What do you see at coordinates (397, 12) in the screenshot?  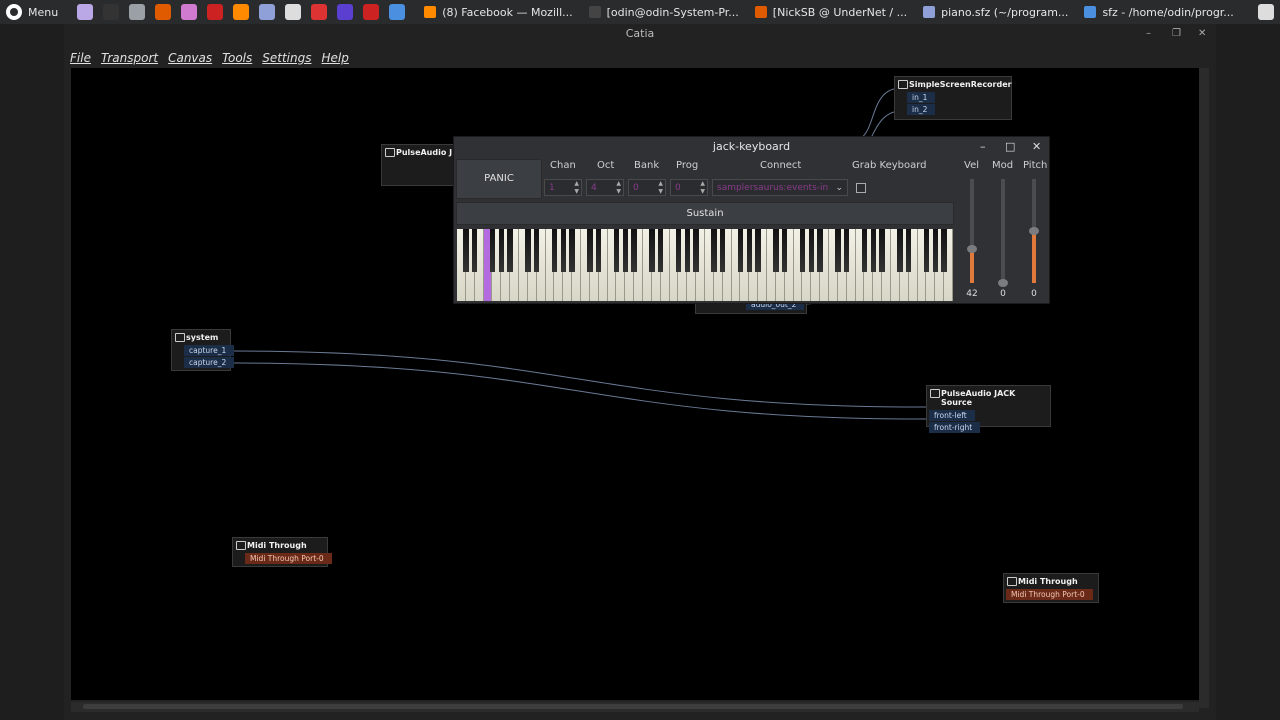 I see `camera-icon` at bounding box center [397, 12].